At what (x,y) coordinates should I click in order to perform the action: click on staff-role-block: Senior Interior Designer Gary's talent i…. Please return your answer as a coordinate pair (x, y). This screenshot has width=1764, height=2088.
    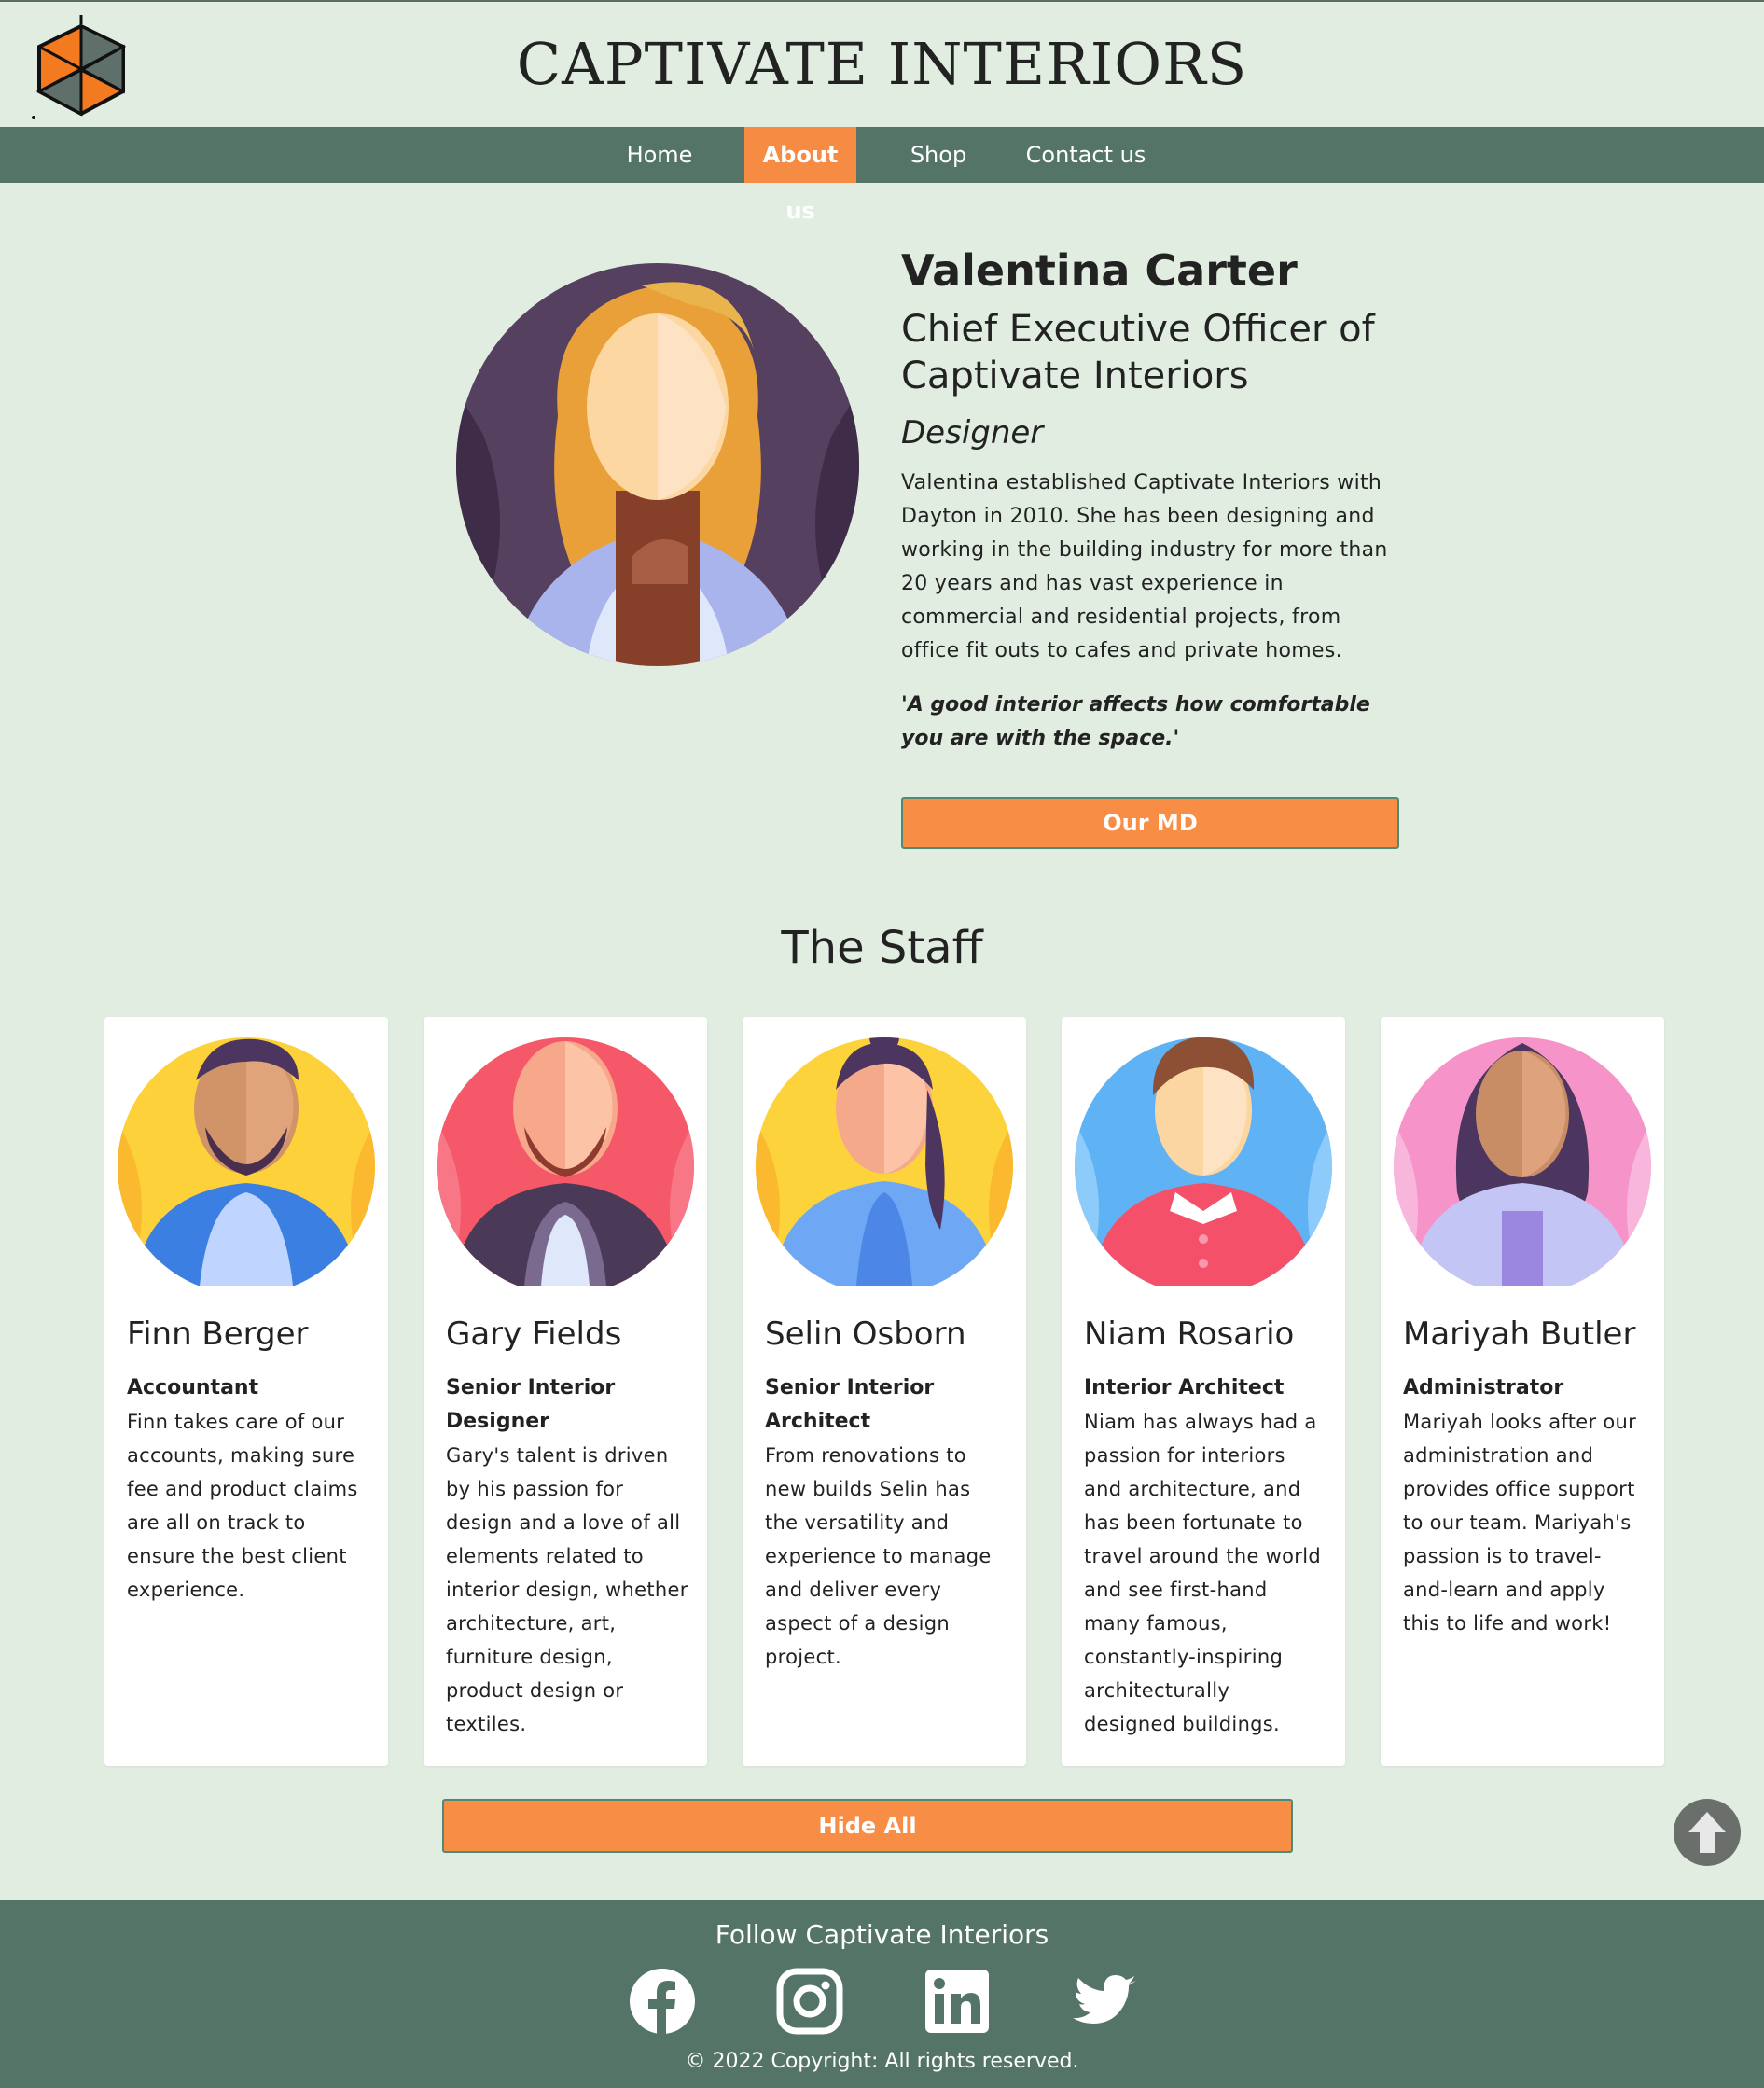
    Looking at the image, I should click on (567, 1556).